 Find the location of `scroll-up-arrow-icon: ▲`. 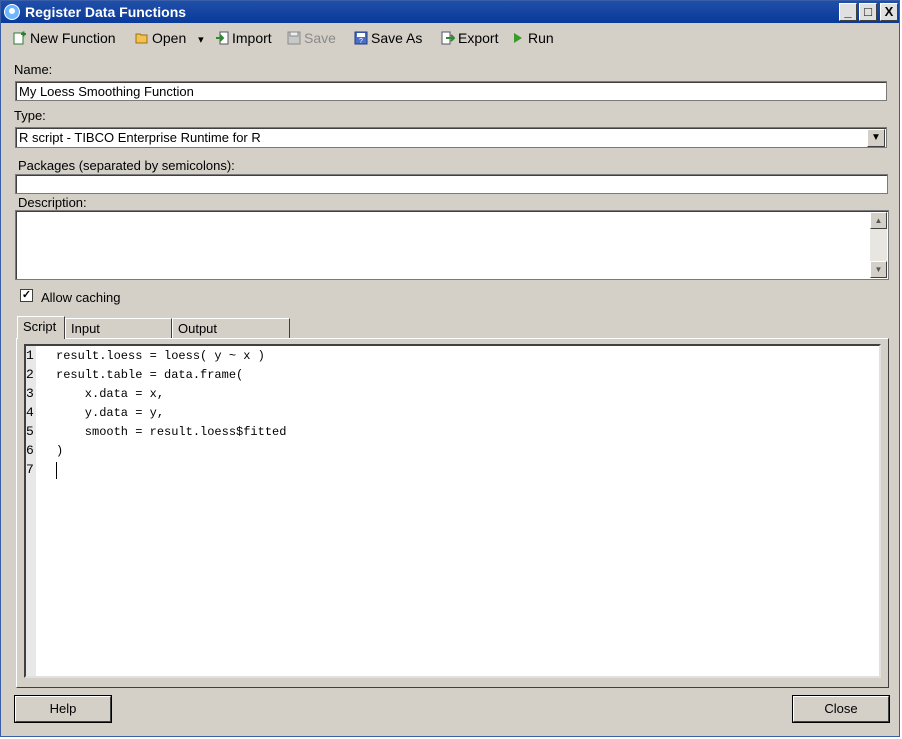

scroll-up-arrow-icon: ▲ is located at coordinates (878, 220).